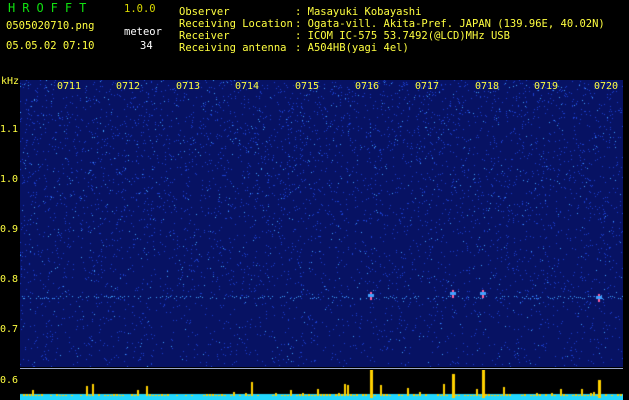  Describe the element at coordinates (204, 12) in the screenshot. I see `observer-key: Observer` at that location.